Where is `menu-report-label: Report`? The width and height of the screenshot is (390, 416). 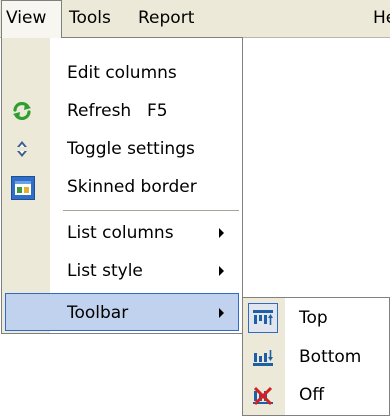
menu-report-label: Report is located at coordinates (166, 18).